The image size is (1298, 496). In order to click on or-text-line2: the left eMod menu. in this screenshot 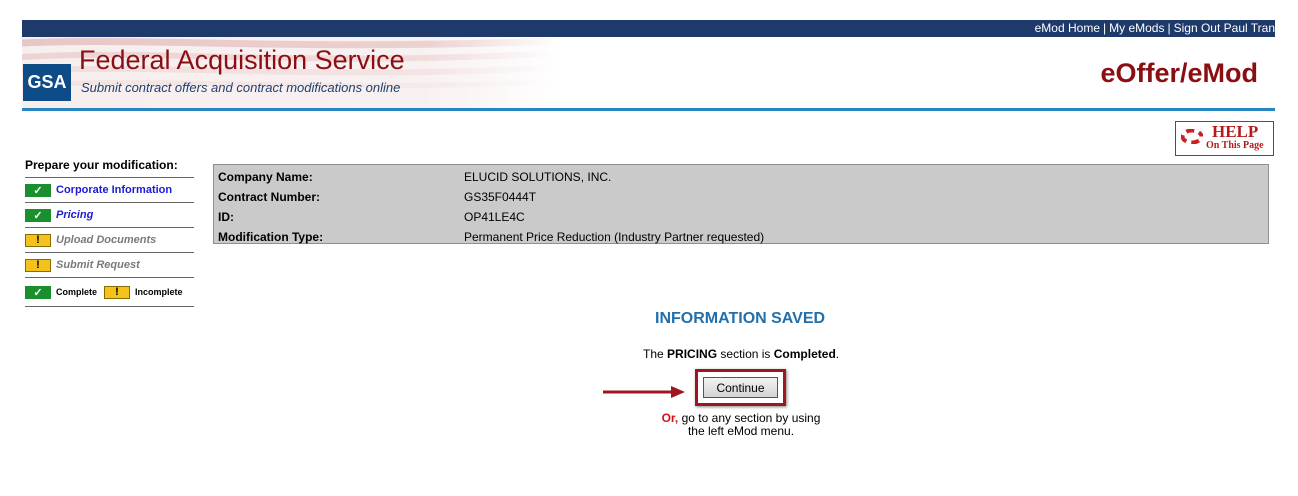, I will do `click(741, 431)`.